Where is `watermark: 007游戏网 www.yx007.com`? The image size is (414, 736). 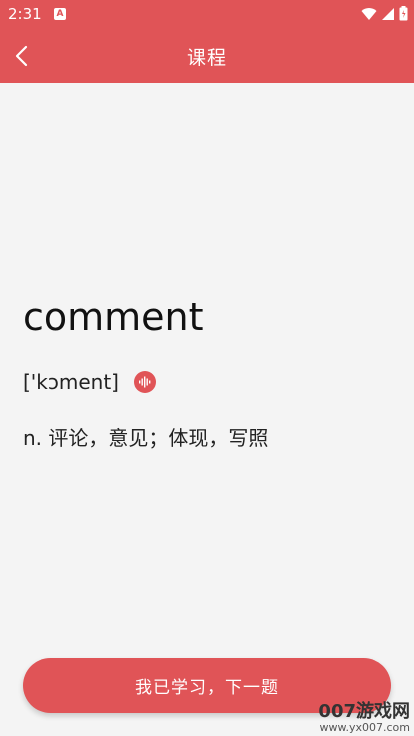
watermark: 007游戏网 www.yx007.com is located at coordinates (364, 718).